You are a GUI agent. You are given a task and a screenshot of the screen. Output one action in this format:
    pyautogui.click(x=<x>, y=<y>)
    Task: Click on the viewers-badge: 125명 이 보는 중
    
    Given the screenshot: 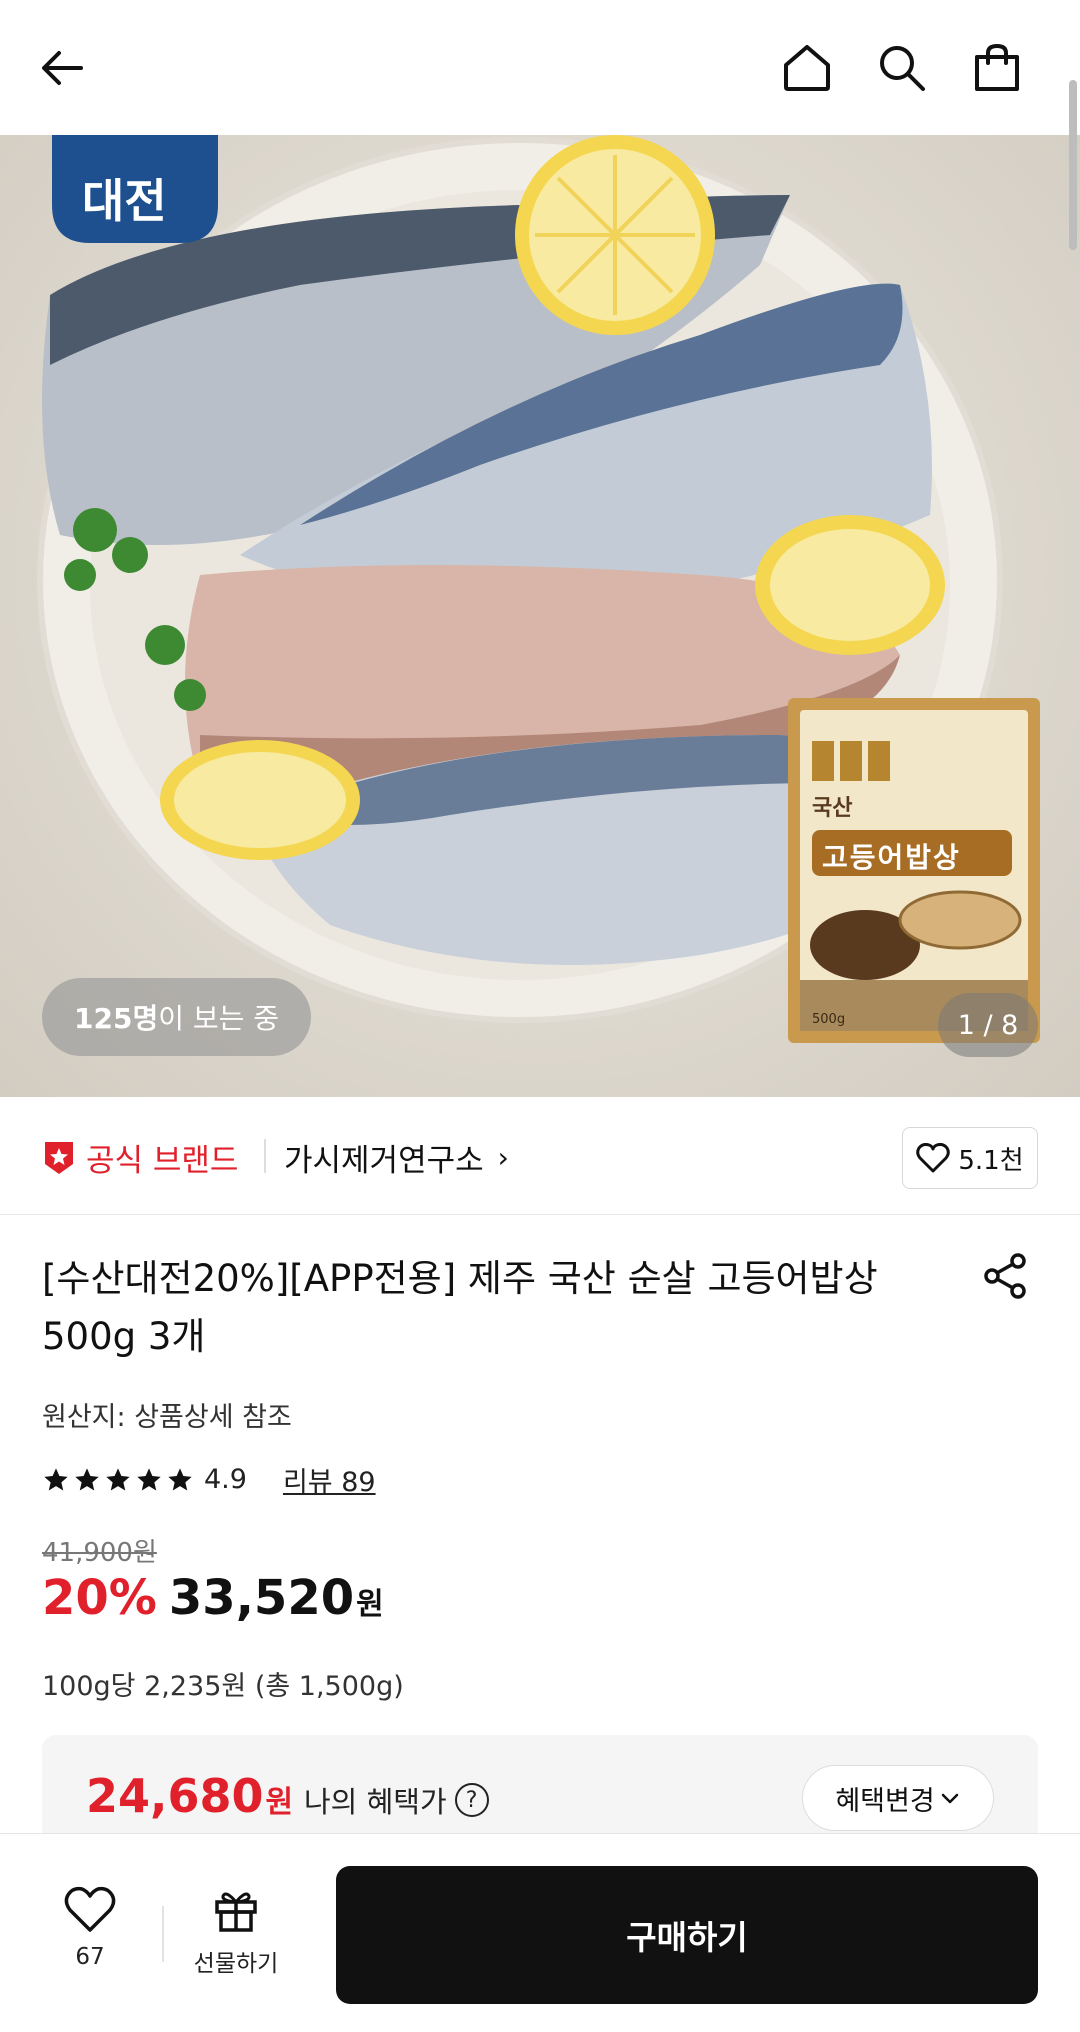 What is the action you would take?
    pyautogui.click(x=177, y=1017)
    